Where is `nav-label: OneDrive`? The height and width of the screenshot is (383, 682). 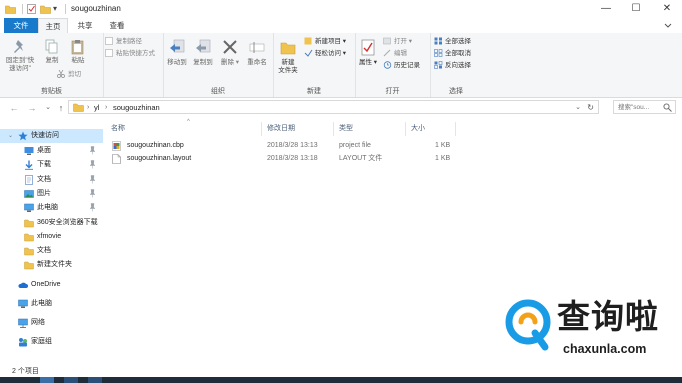 nav-label: OneDrive is located at coordinates (46, 284).